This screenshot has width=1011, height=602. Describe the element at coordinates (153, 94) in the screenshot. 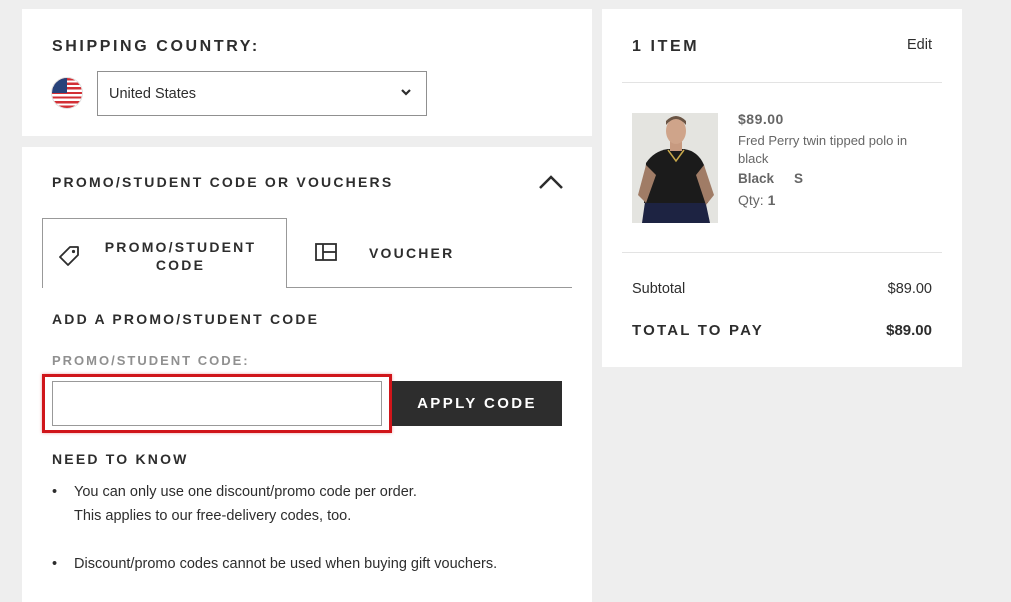

I see `country-select-value: United States` at that location.